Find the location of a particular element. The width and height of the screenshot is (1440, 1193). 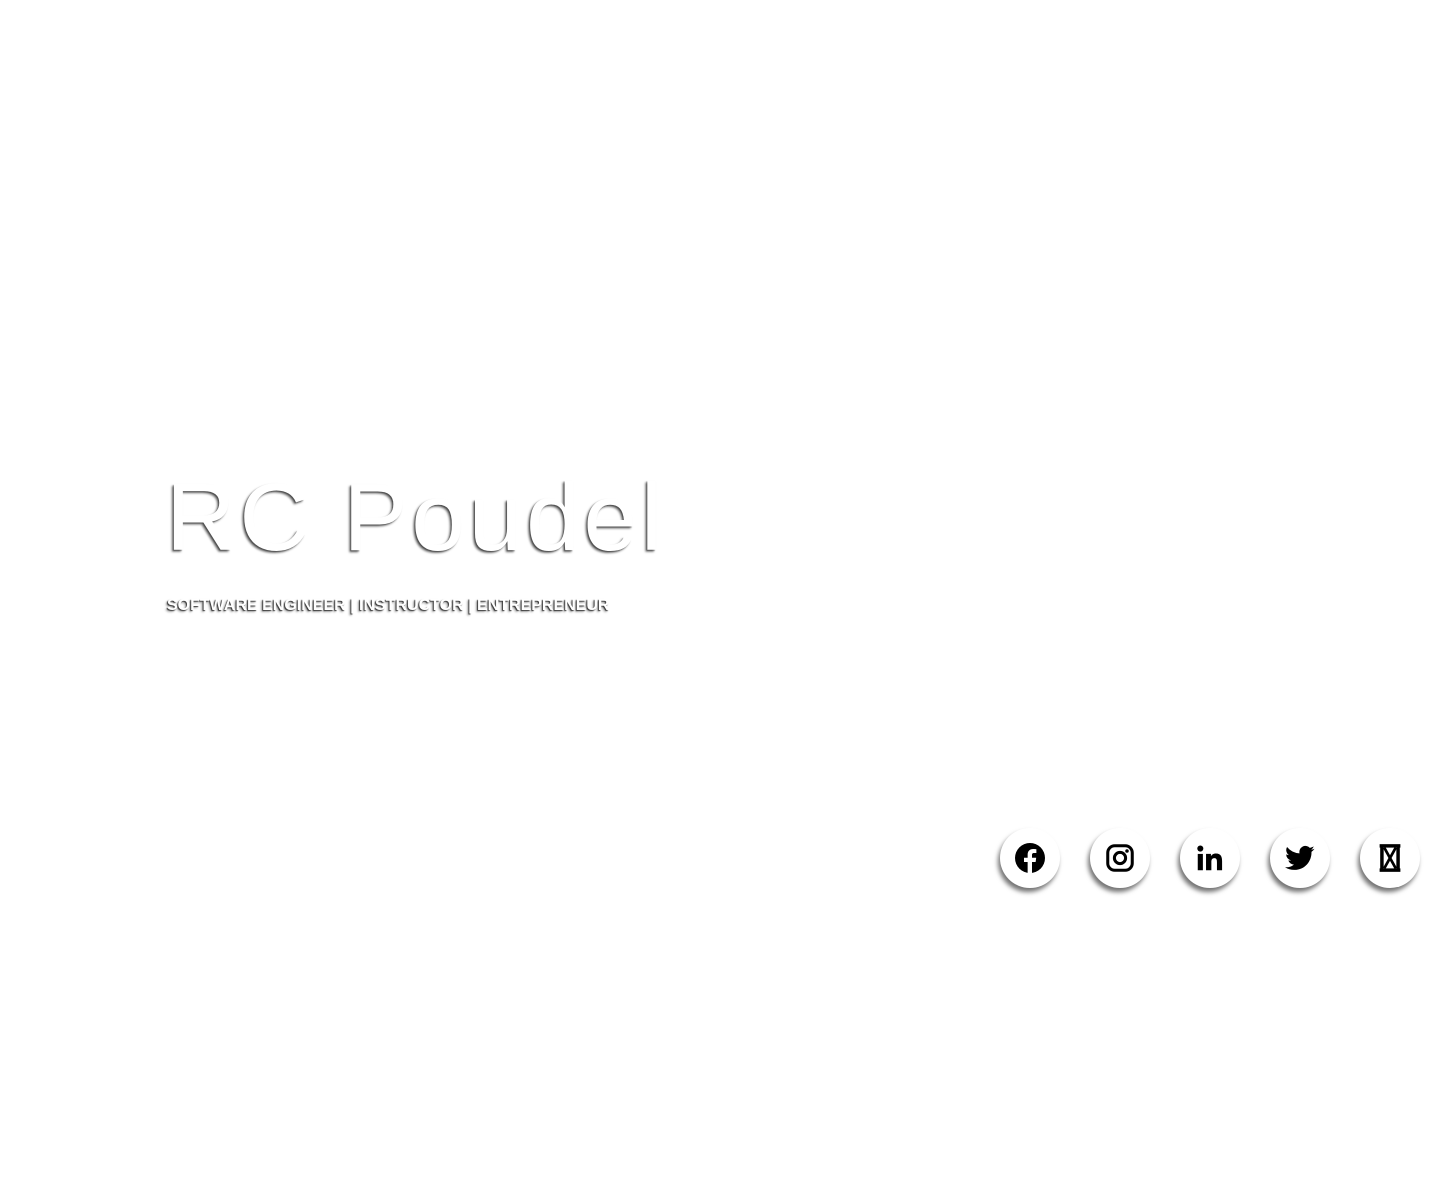

page-title: RC Poudel is located at coordinates (416, 517).